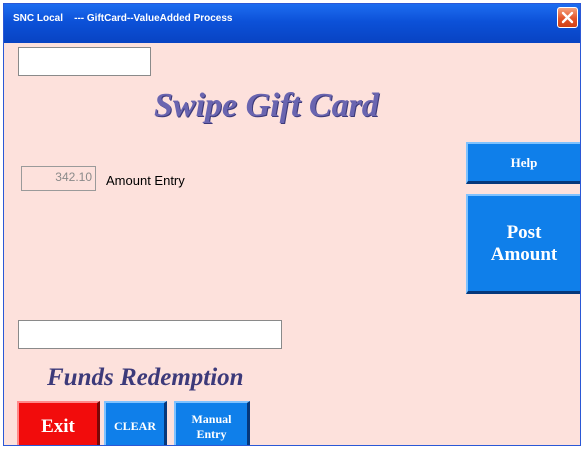 The width and height of the screenshot is (583, 449). I want to click on card-swipe-input, so click(84, 61).